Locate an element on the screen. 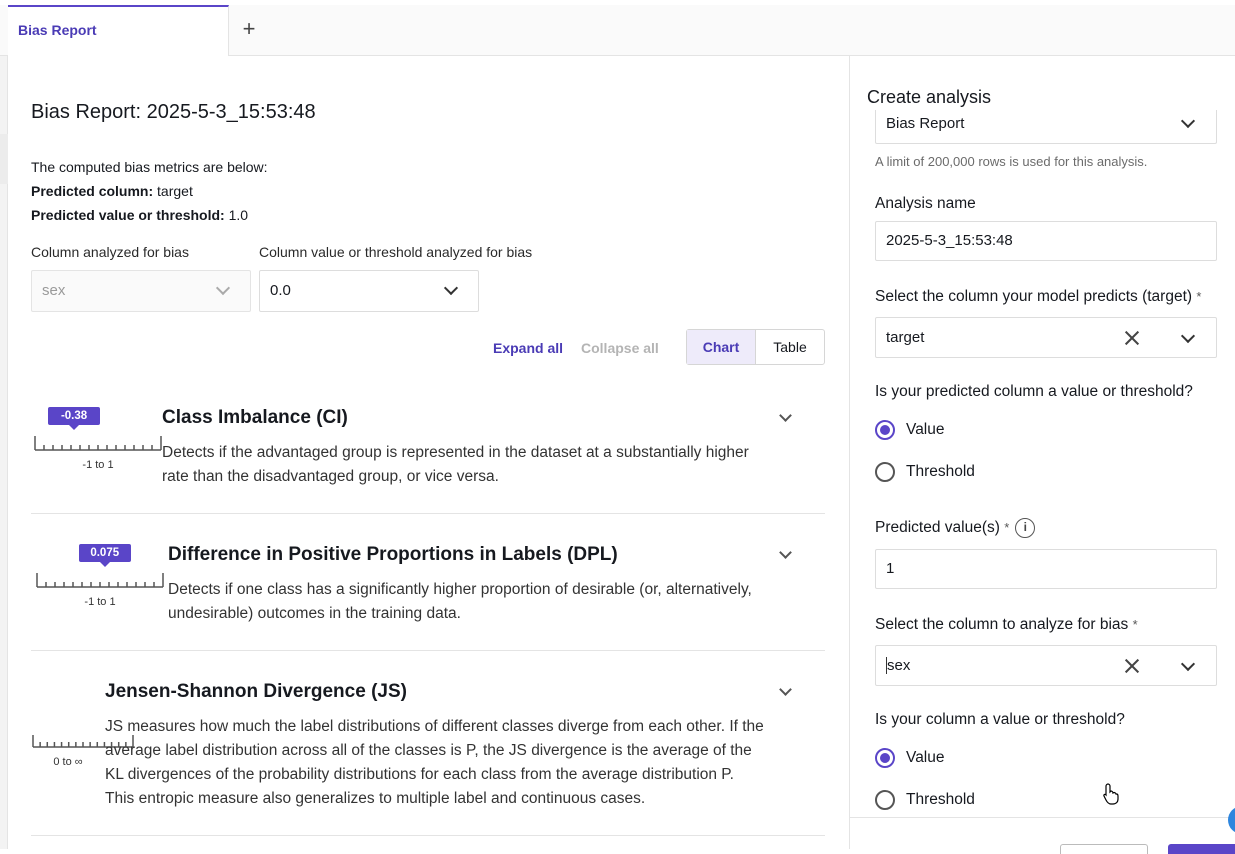 The height and width of the screenshot is (854, 1235). gauge-range-label: 0 to ∞ is located at coordinates (68, 762).